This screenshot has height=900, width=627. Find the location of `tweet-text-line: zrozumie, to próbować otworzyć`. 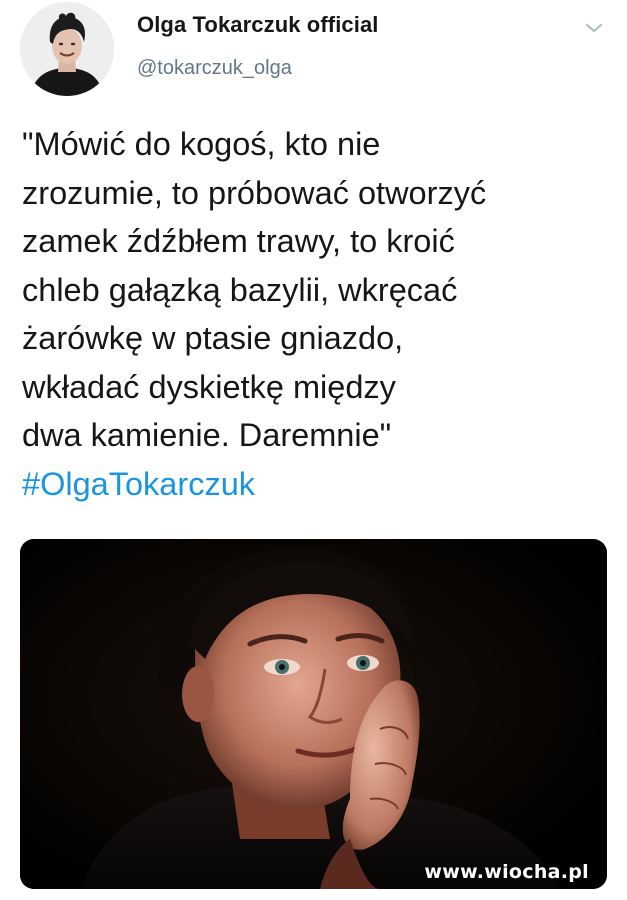

tweet-text-line: zrozumie, to próbować otworzyć is located at coordinates (254, 192).